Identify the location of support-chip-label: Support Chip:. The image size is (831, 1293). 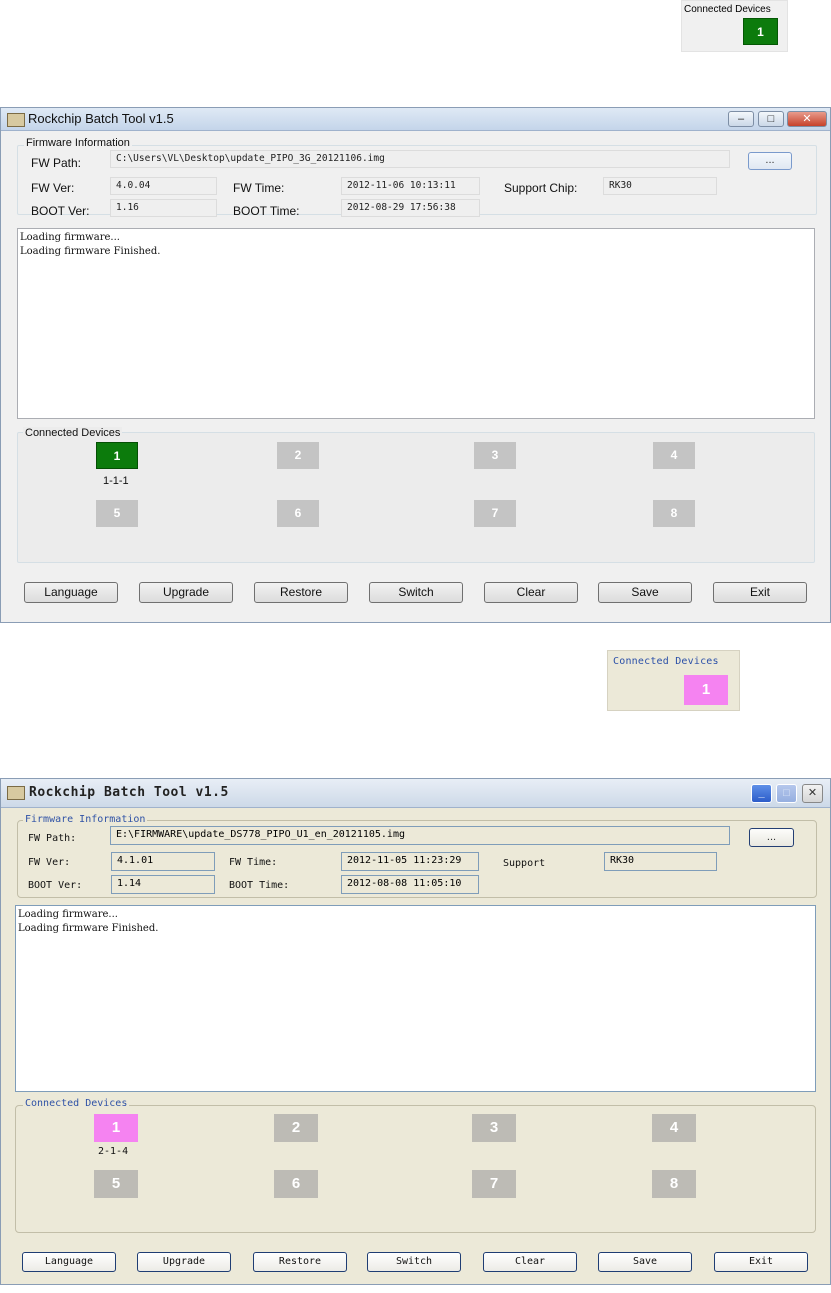
(541, 188).